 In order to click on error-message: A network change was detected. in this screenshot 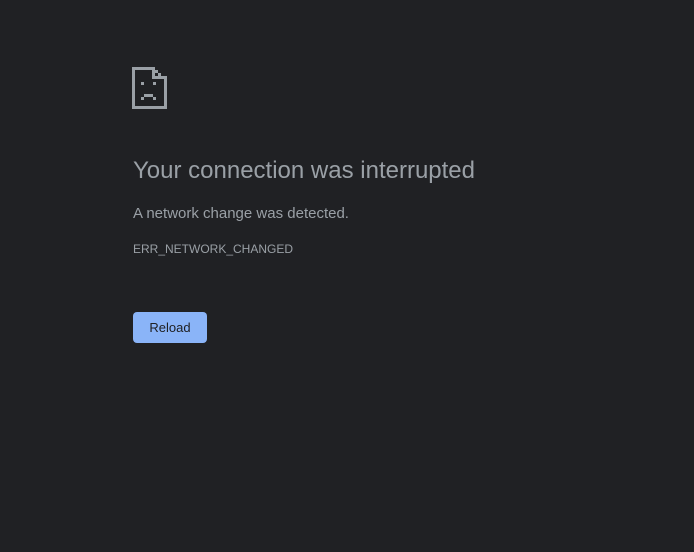, I will do `click(241, 213)`.